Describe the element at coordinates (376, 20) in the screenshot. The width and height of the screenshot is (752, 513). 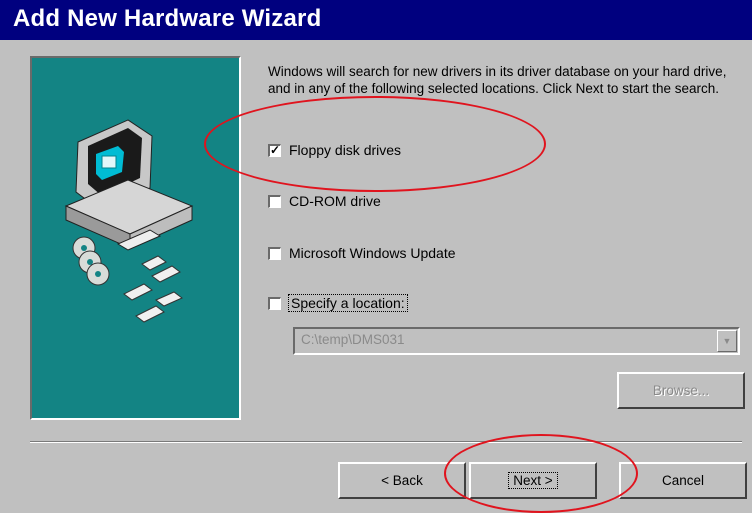
I see `title-bar: Add New Hardware Wizard` at that location.